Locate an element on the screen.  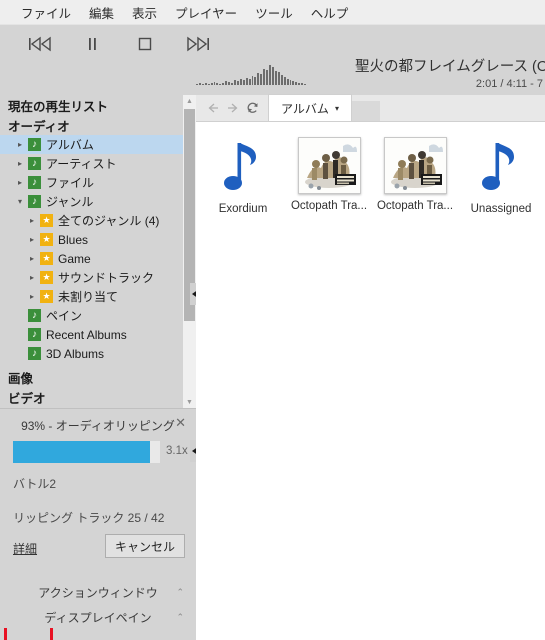
arrow-left-icon is located at coordinates (213, 108).